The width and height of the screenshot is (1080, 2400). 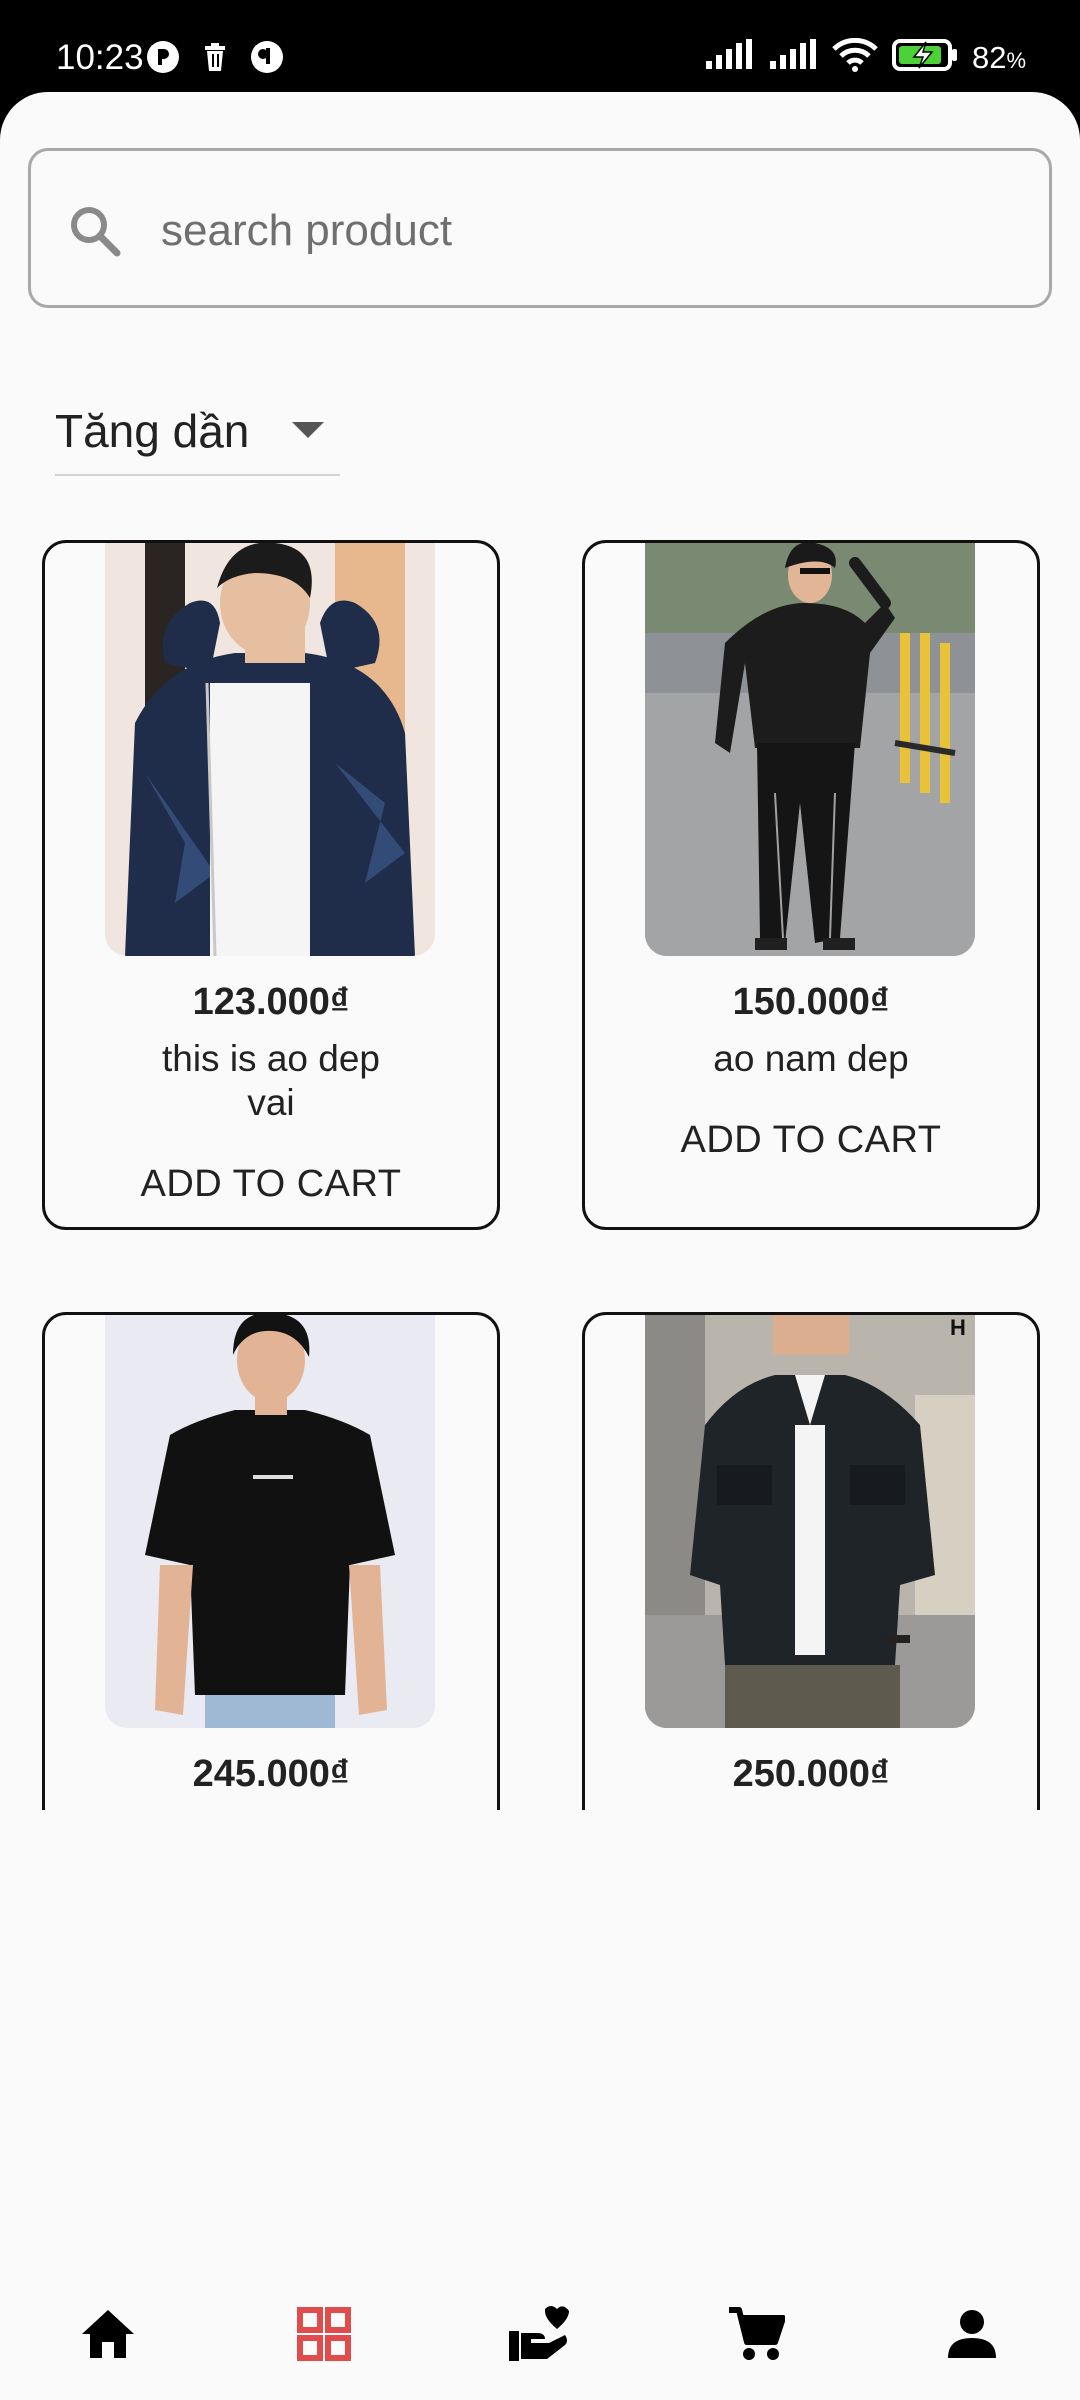 What do you see at coordinates (811, 1774) in the screenshot?
I see `product-price: 250.000₫` at bounding box center [811, 1774].